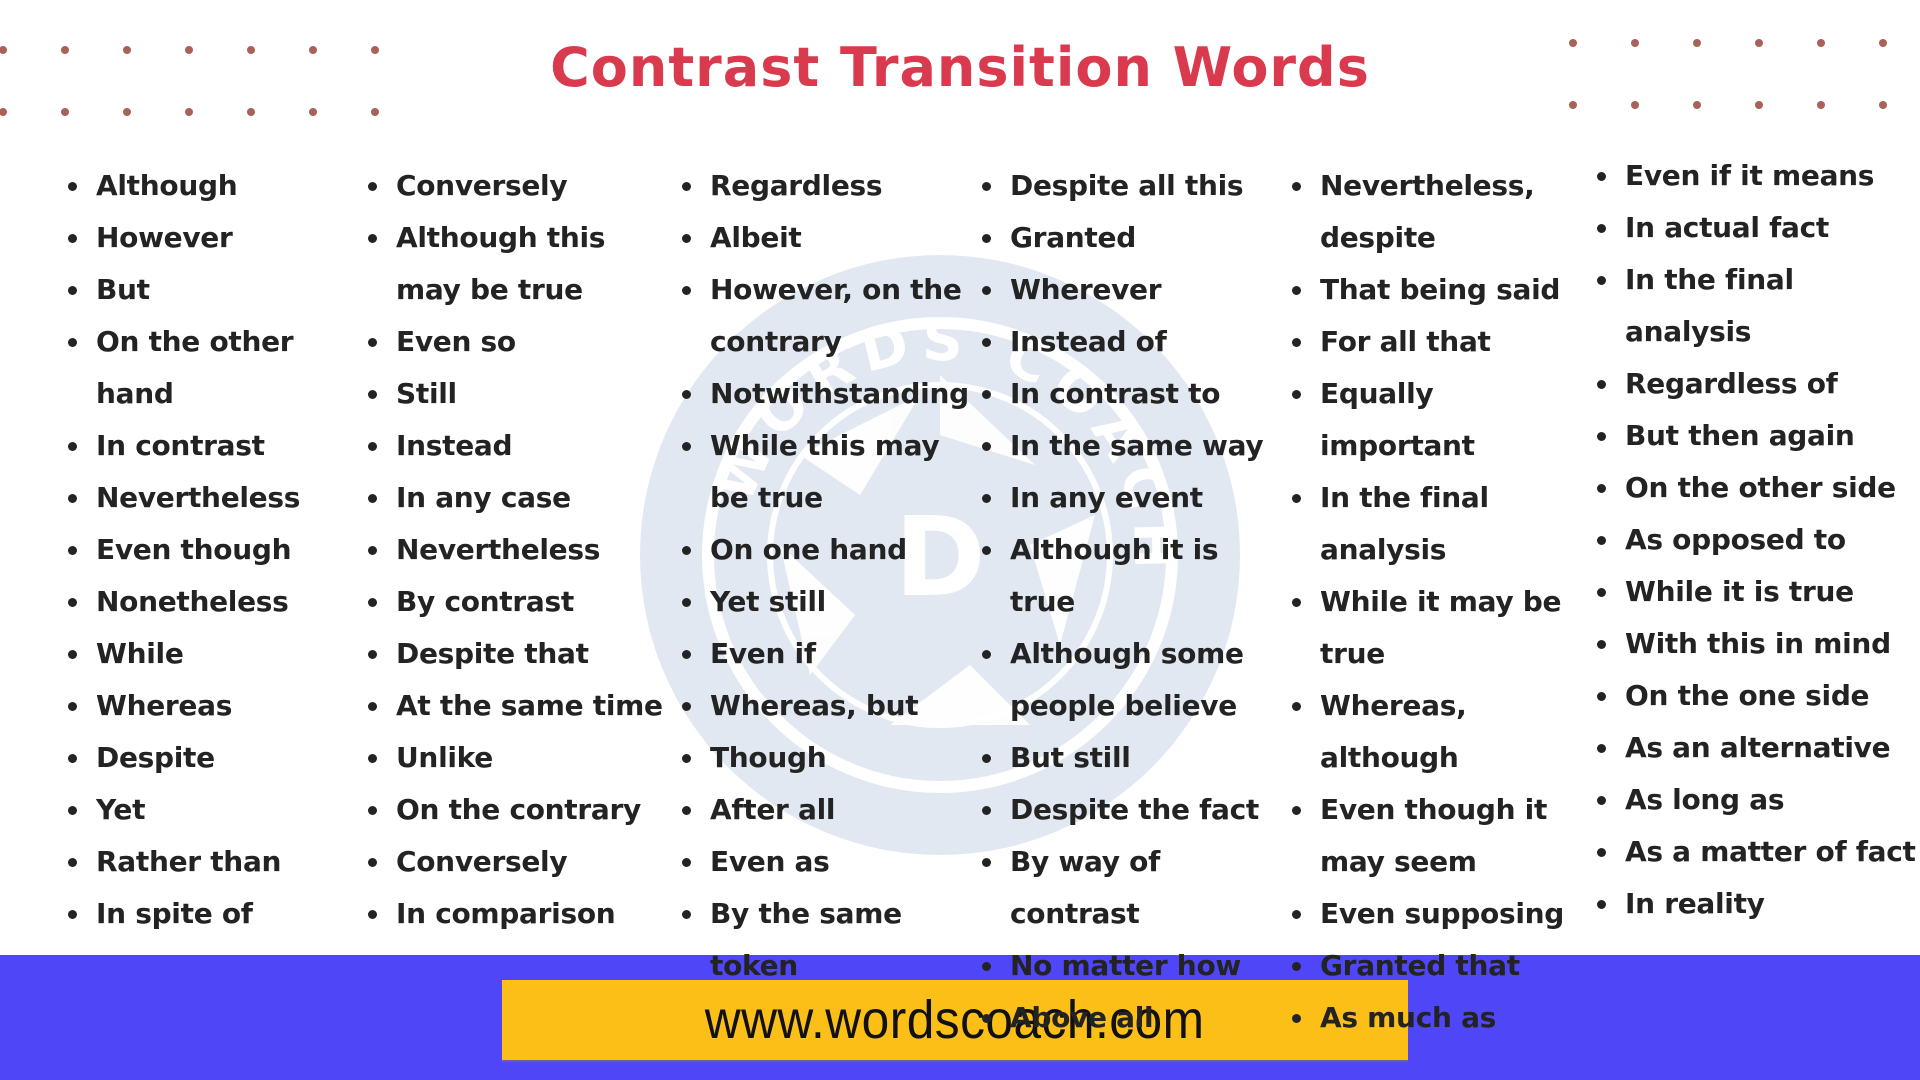  Describe the element at coordinates (1132, 186) in the screenshot. I see `word-list-item: Despite all this` at that location.